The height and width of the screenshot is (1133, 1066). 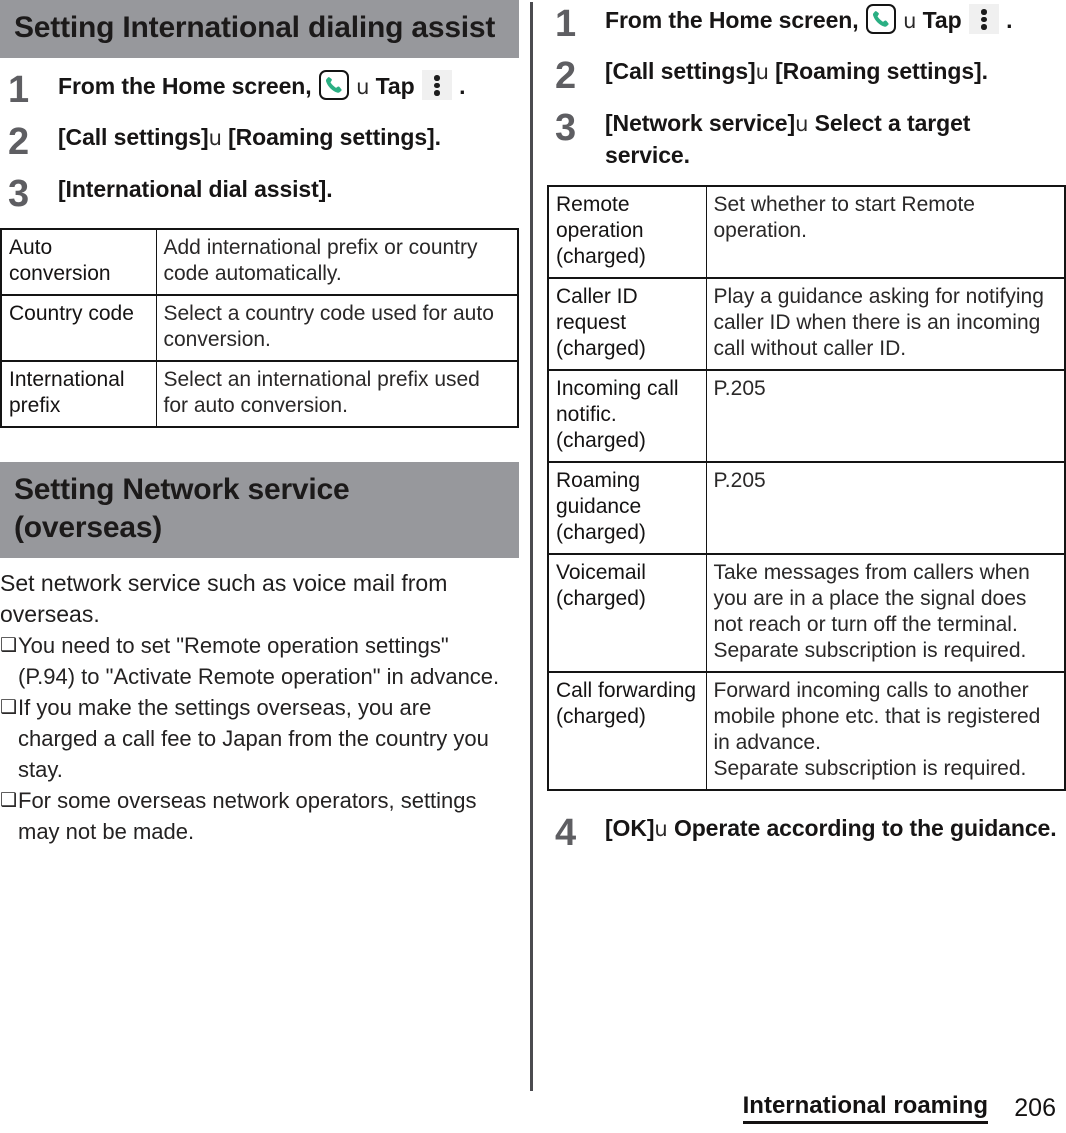 What do you see at coordinates (865, 828) in the screenshot?
I see `step-text-b: Operate according to the guidance.` at bounding box center [865, 828].